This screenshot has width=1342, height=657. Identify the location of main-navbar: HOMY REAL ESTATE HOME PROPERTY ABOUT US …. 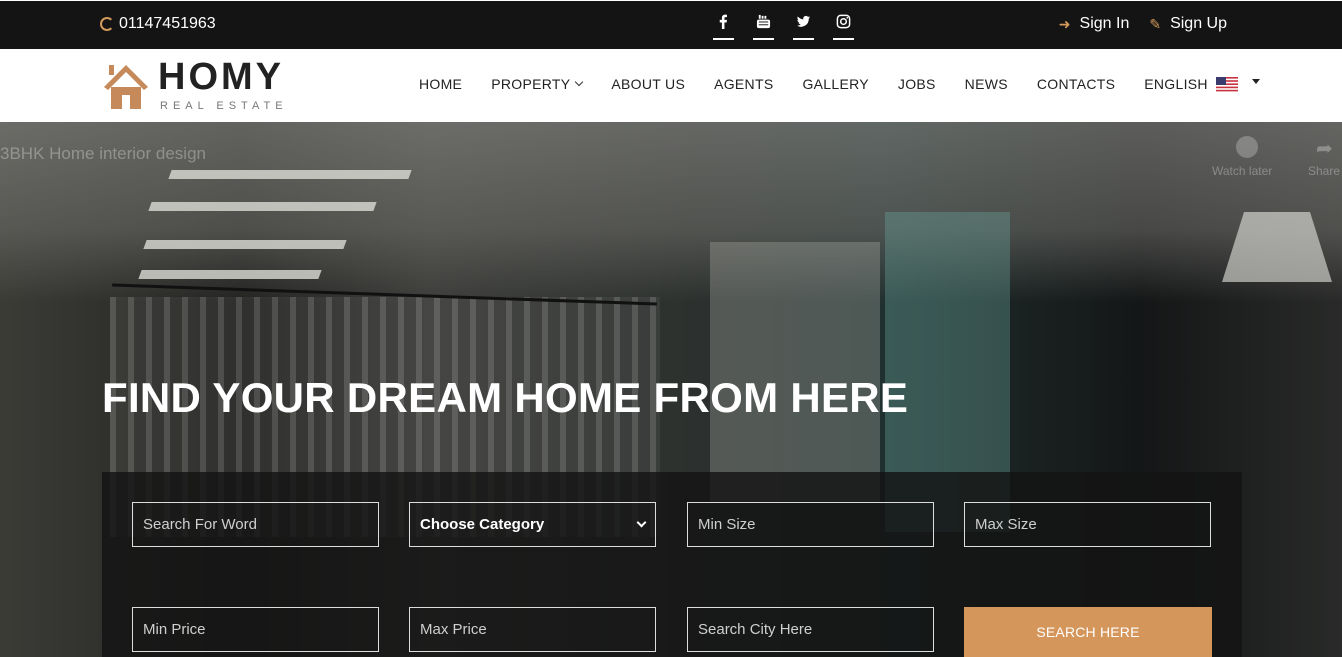
(671, 85).